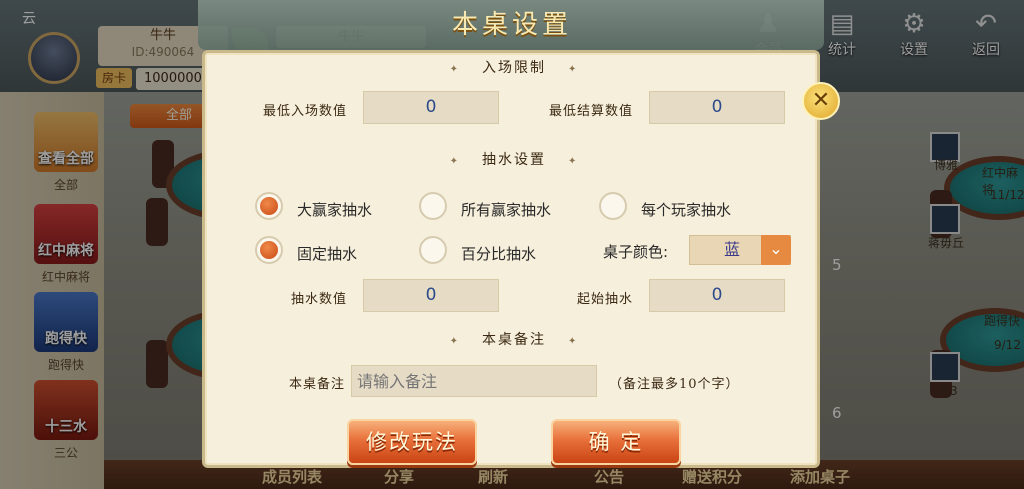  Describe the element at coordinates (269, 250) in the screenshot. I see `radio-fixed-rake` at that location.